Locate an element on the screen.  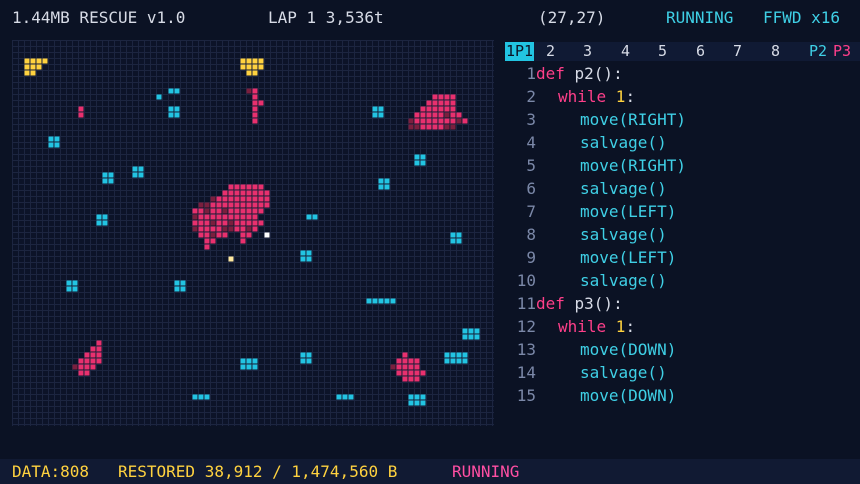
tab-6: 6 is located at coordinates (700, 51).